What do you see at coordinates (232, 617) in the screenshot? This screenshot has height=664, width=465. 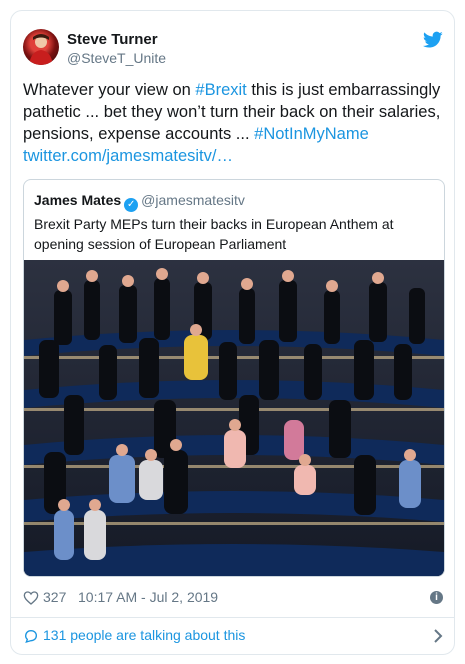 I see `divider` at bounding box center [232, 617].